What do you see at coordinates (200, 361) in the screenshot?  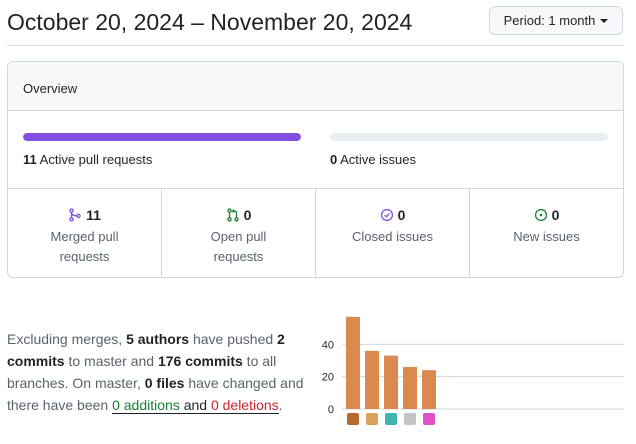 I see `all-commits-count: 176 commits` at bounding box center [200, 361].